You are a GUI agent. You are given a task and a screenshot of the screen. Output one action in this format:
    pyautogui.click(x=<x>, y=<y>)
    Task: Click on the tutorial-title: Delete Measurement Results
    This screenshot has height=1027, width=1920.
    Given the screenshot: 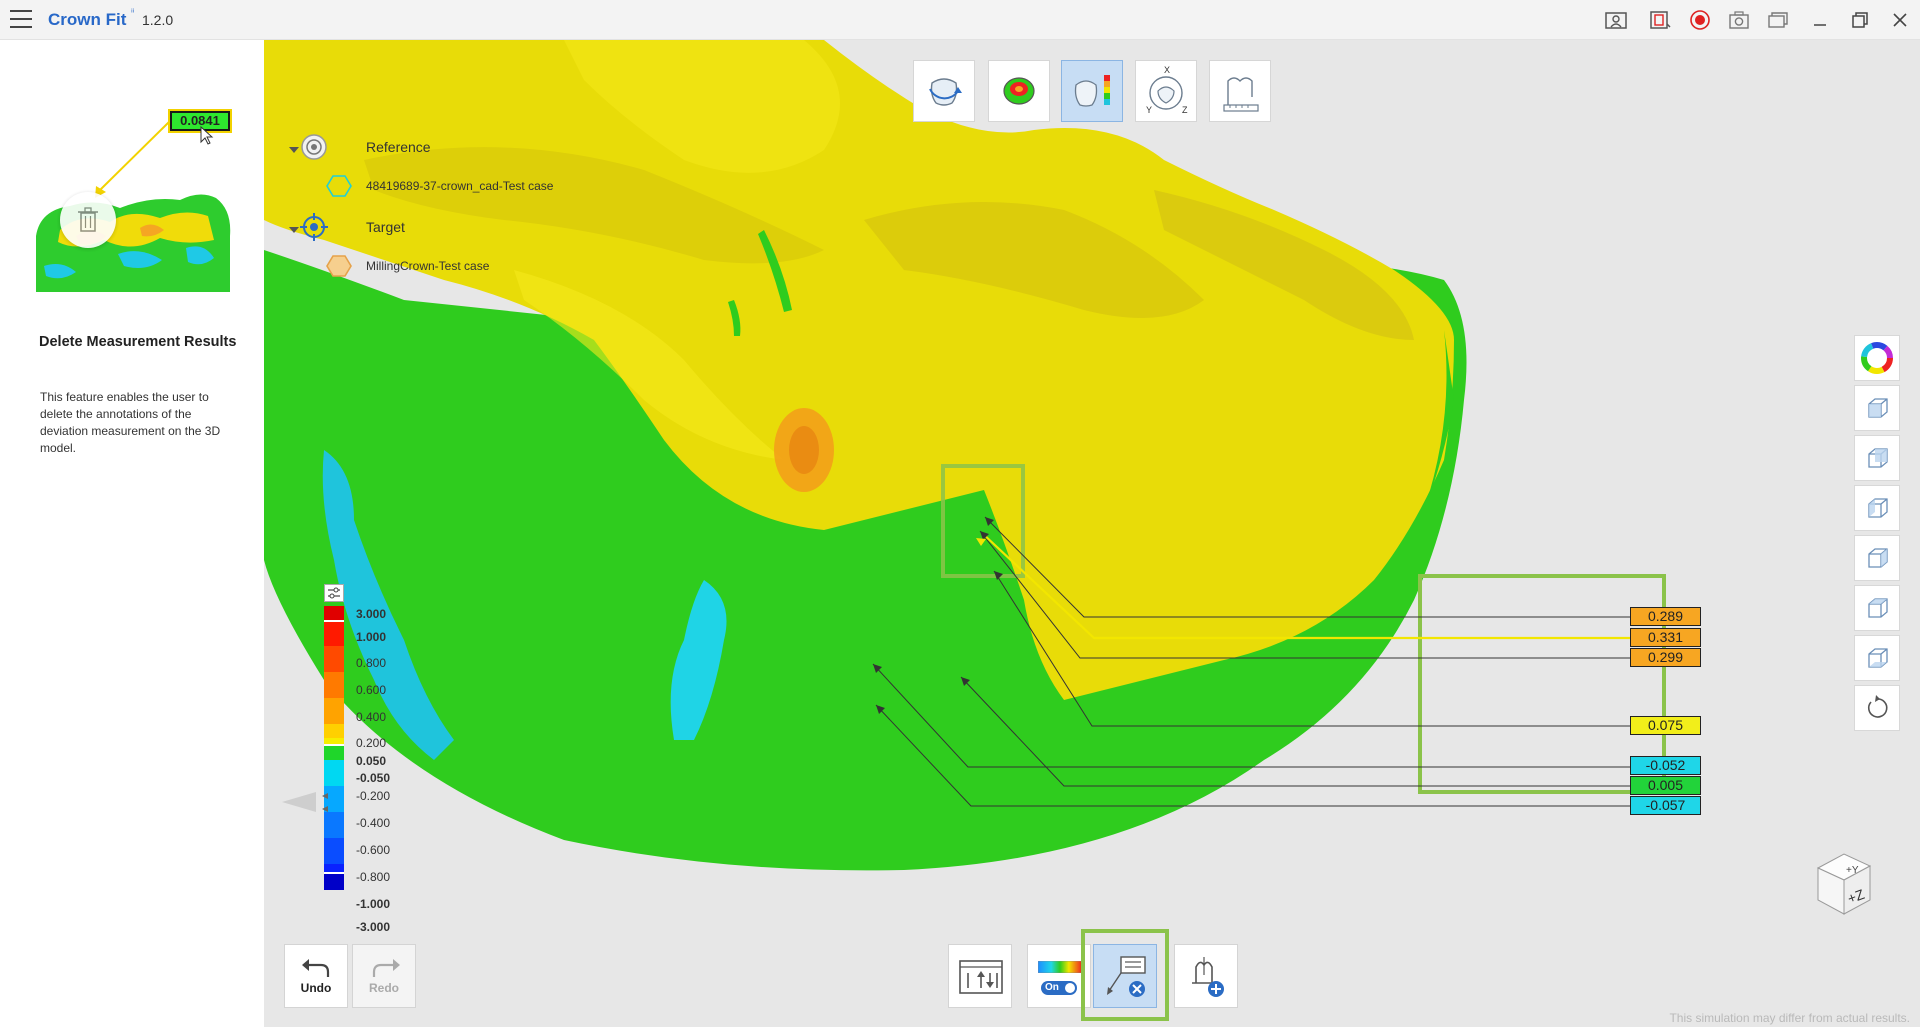 What is the action you would take?
    pyautogui.click(x=138, y=342)
    